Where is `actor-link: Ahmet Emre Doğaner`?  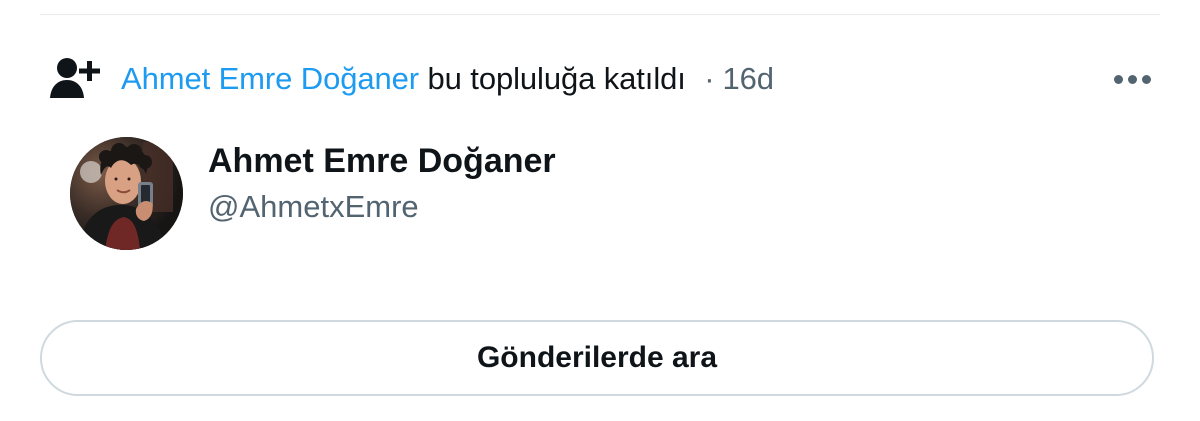
actor-link: Ahmet Emre Doğaner is located at coordinates (270, 78).